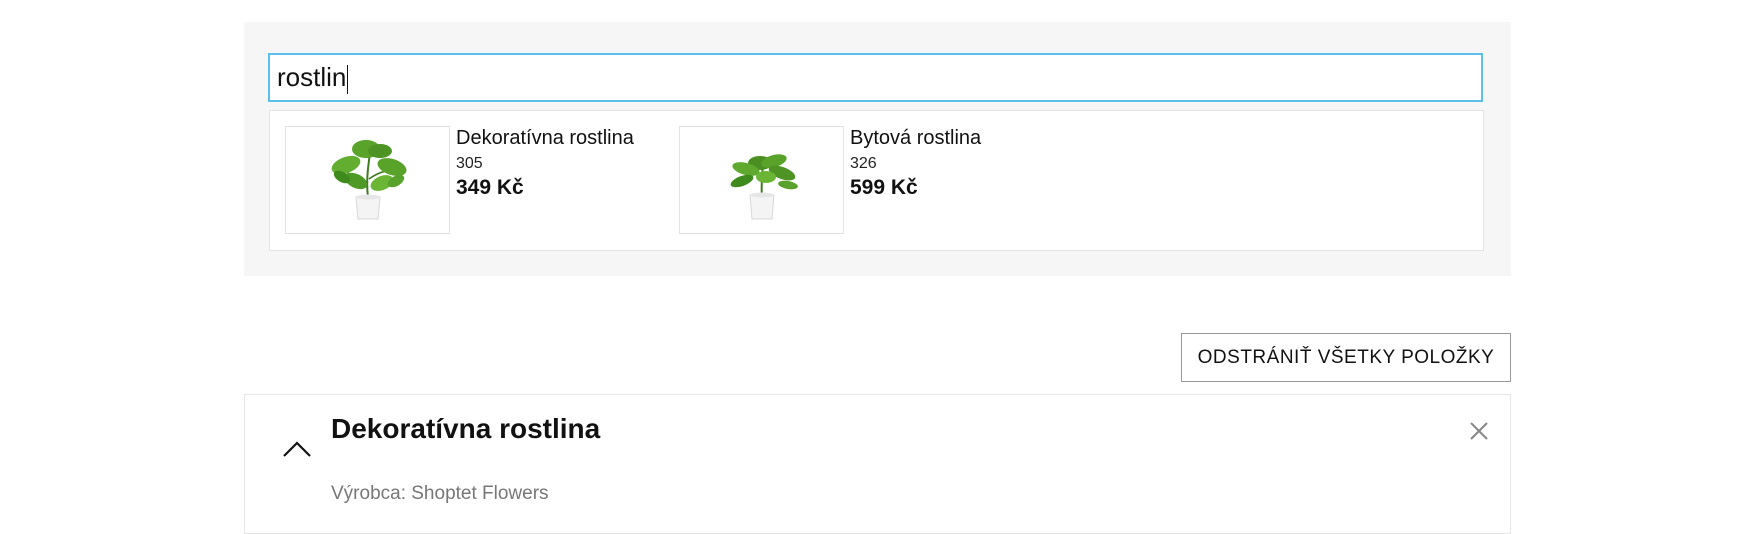 The width and height of the screenshot is (1755, 534). What do you see at coordinates (490, 187) in the screenshot?
I see `result-price: 349 Kč` at bounding box center [490, 187].